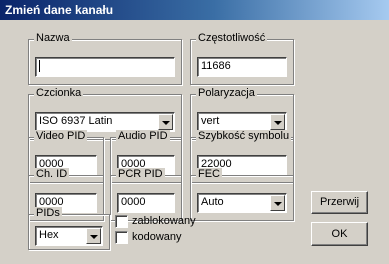  Describe the element at coordinates (105, 67) in the screenshot. I see `nazwa-input` at that location.